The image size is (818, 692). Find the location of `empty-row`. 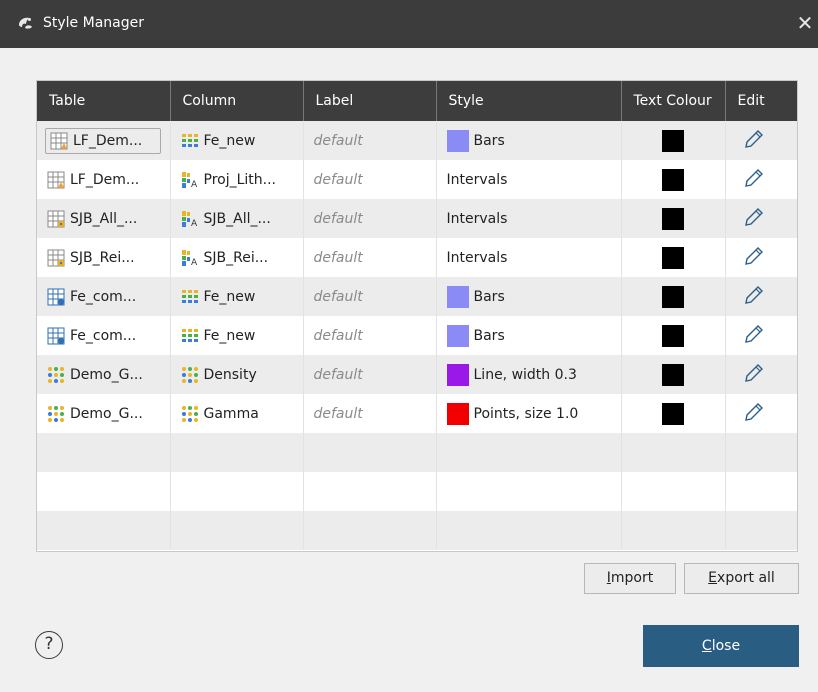

empty-row is located at coordinates (417, 530).